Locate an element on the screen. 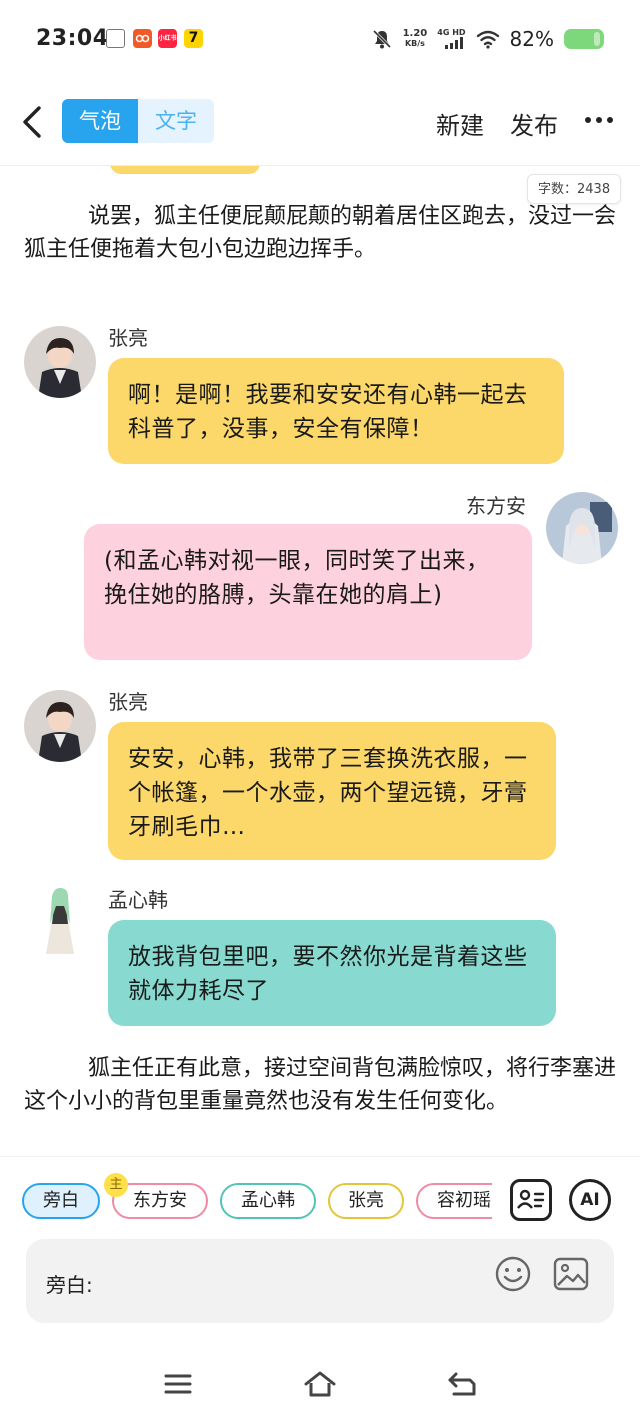 The width and height of the screenshot is (640, 1422). message-bubble: 放我背包里吧，要不然你光是背着这些就体力耗尽了 is located at coordinates (332, 973).